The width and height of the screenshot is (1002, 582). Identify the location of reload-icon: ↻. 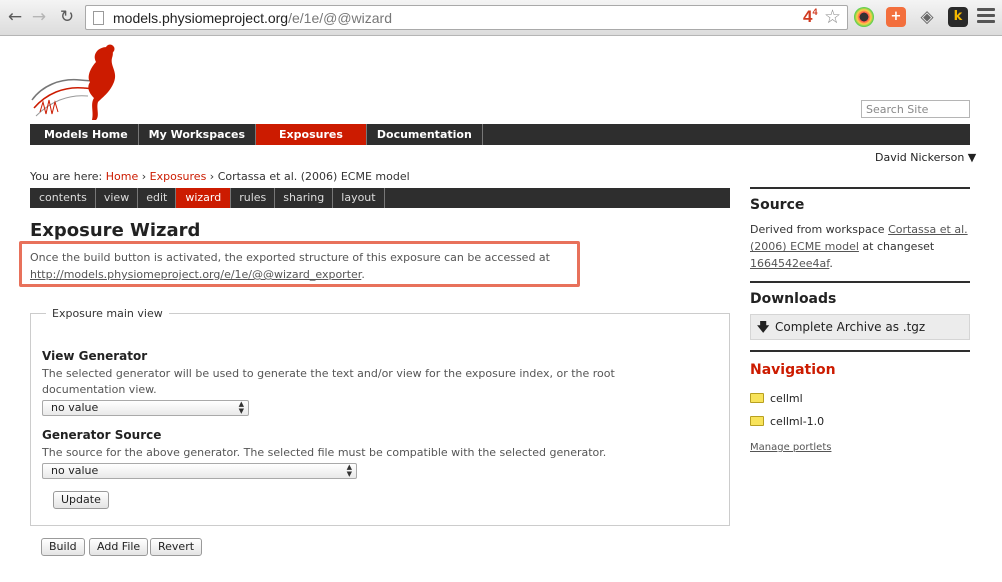
(67, 17).